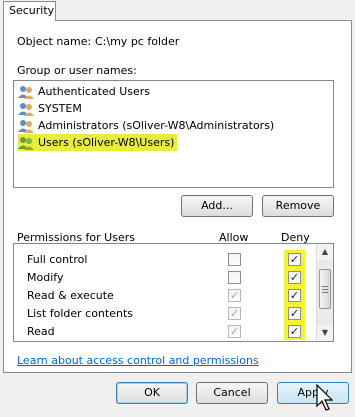  What do you see at coordinates (325, 333) in the screenshot?
I see `scroll-down-icon: ▼` at bounding box center [325, 333].